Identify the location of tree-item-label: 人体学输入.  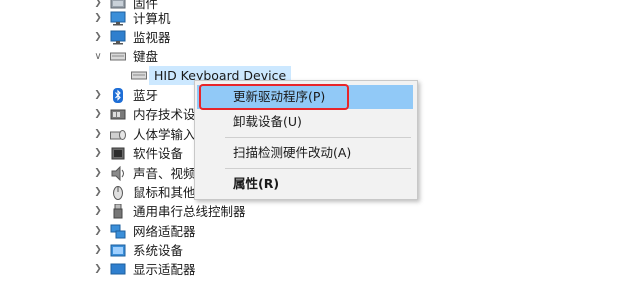
(164, 134).